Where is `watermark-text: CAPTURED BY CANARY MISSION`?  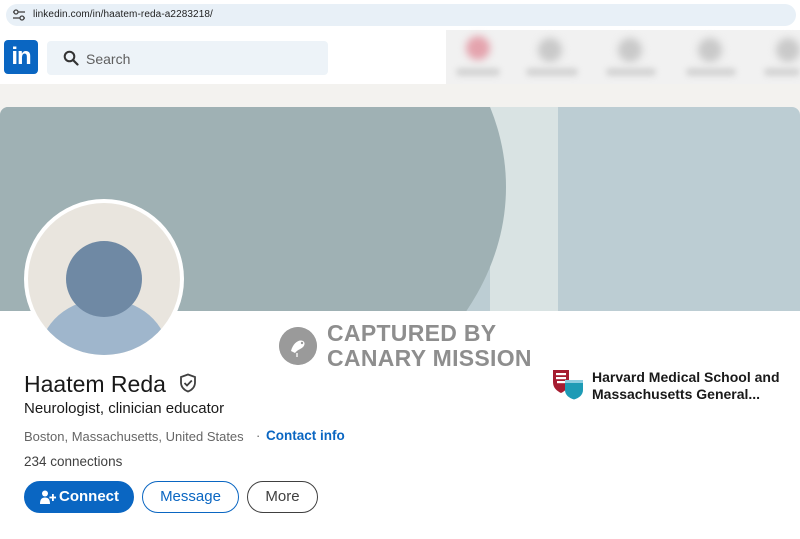
watermark-text: CAPTURED BY CANARY MISSION is located at coordinates (429, 346).